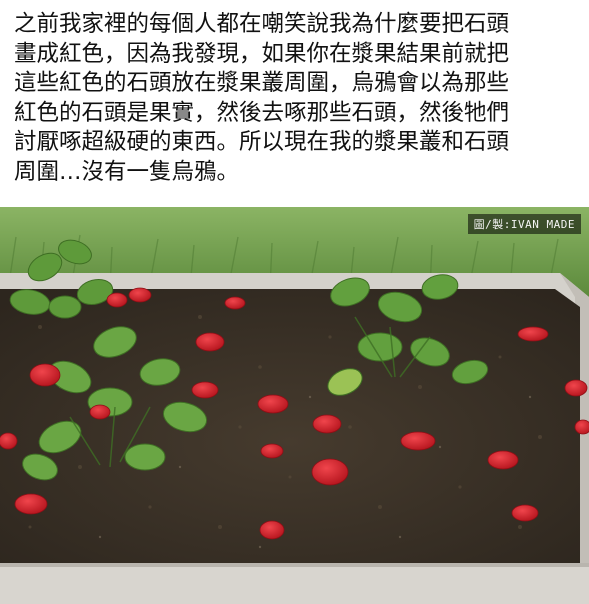  I want to click on caption-line-6: 周圍…沒有一隻烏鴉。, so click(127, 171).